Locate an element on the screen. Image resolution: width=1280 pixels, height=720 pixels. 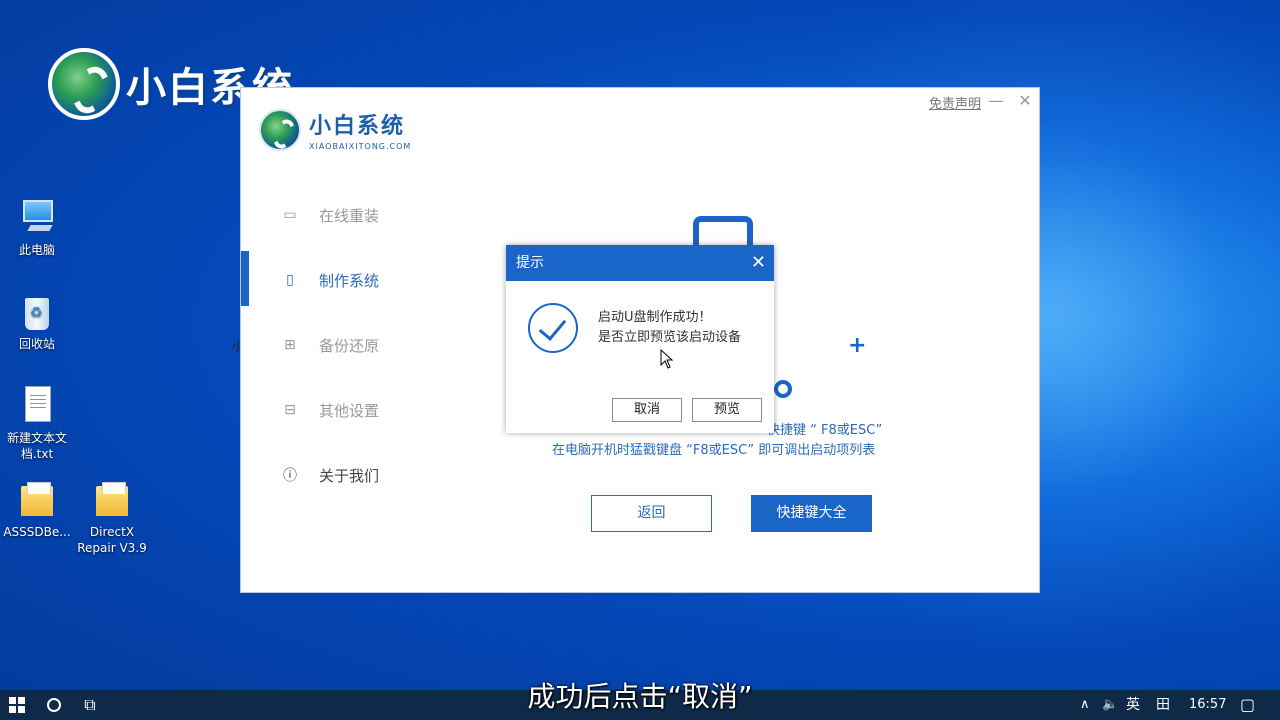
sidebar-item-label: 备份还原 is located at coordinates (349, 345).